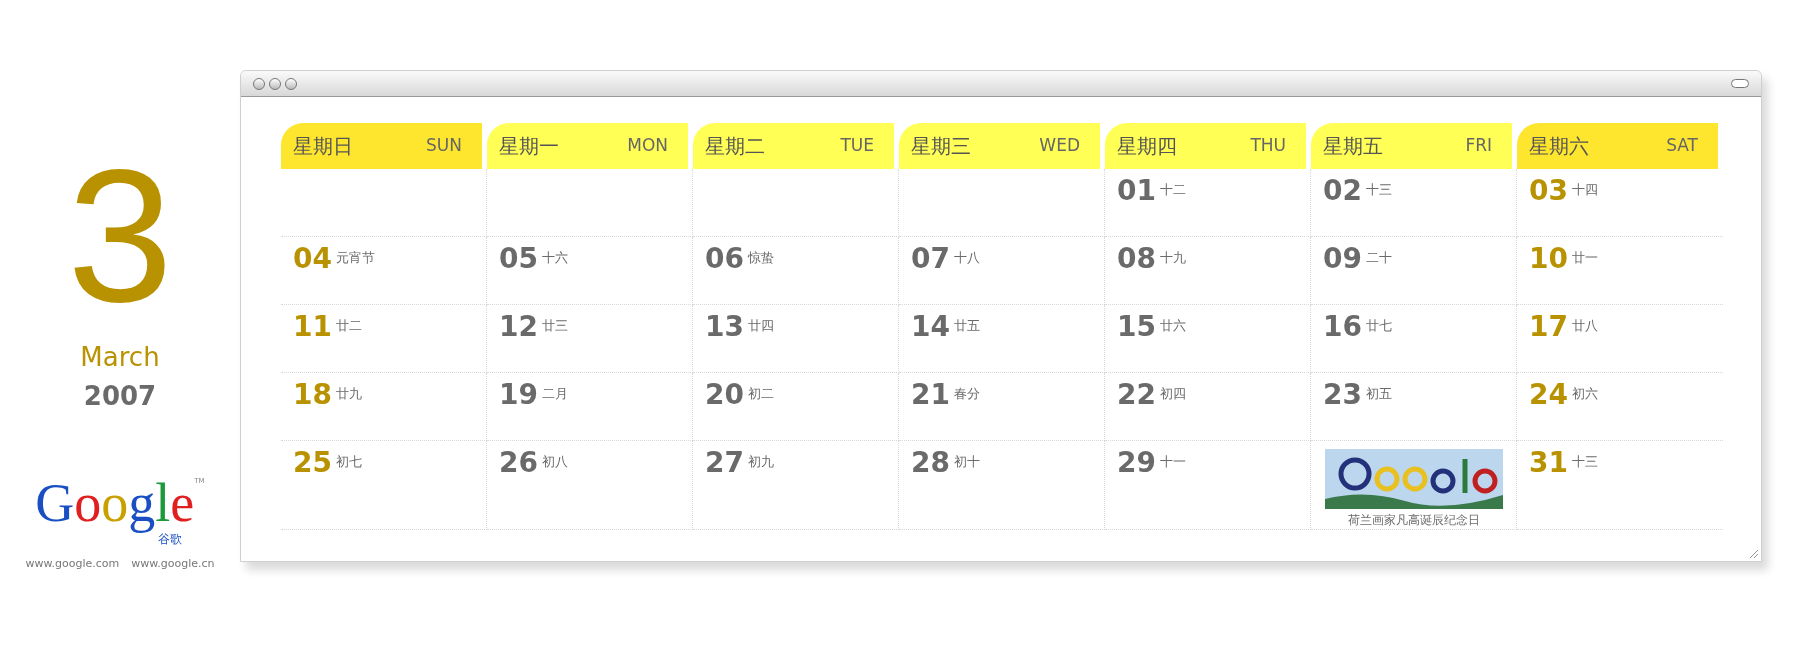 The image size is (1800, 650). What do you see at coordinates (72, 564) in the screenshot?
I see `website-link: www.google.com` at bounding box center [72, 564].